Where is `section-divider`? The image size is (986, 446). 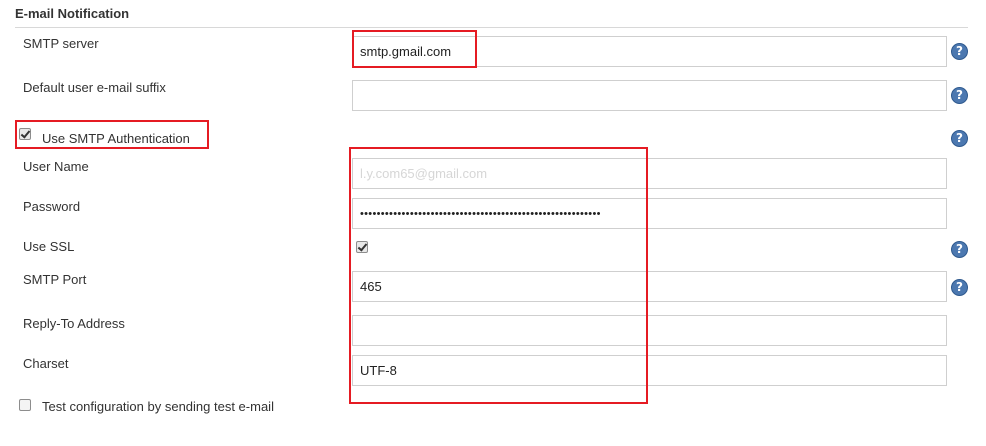
section-divider is located at coordinates (491, 27).